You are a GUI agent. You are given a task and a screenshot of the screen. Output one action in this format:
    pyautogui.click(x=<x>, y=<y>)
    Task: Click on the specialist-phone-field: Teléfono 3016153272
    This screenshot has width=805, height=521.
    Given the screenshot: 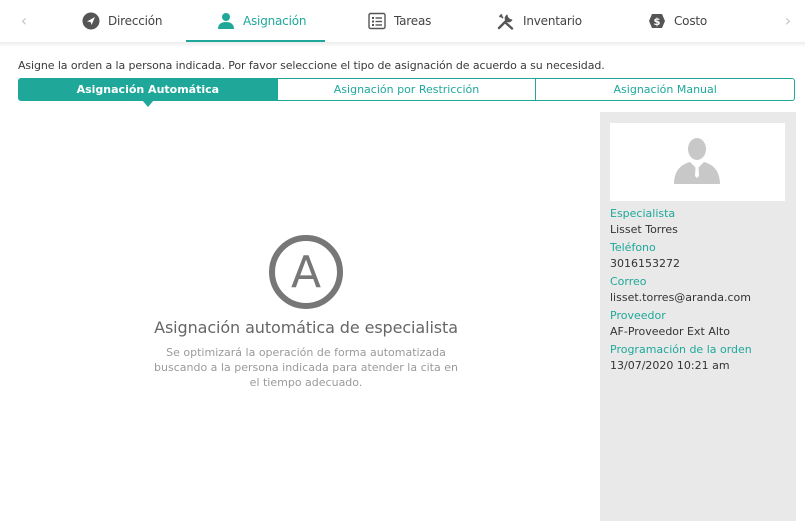 What is the action you would take?
    pyautogui.click(x=645, y=256)
    